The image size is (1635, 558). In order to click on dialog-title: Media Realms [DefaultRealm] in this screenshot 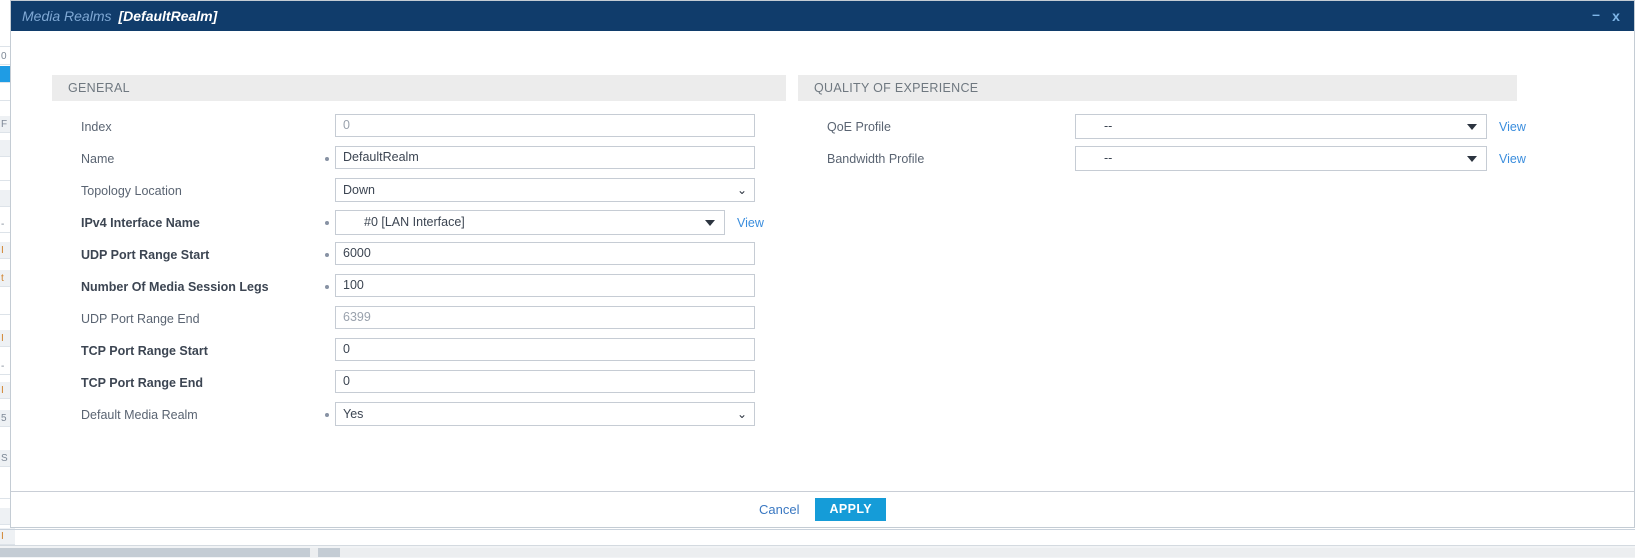, I will do `click(119, 16)`.